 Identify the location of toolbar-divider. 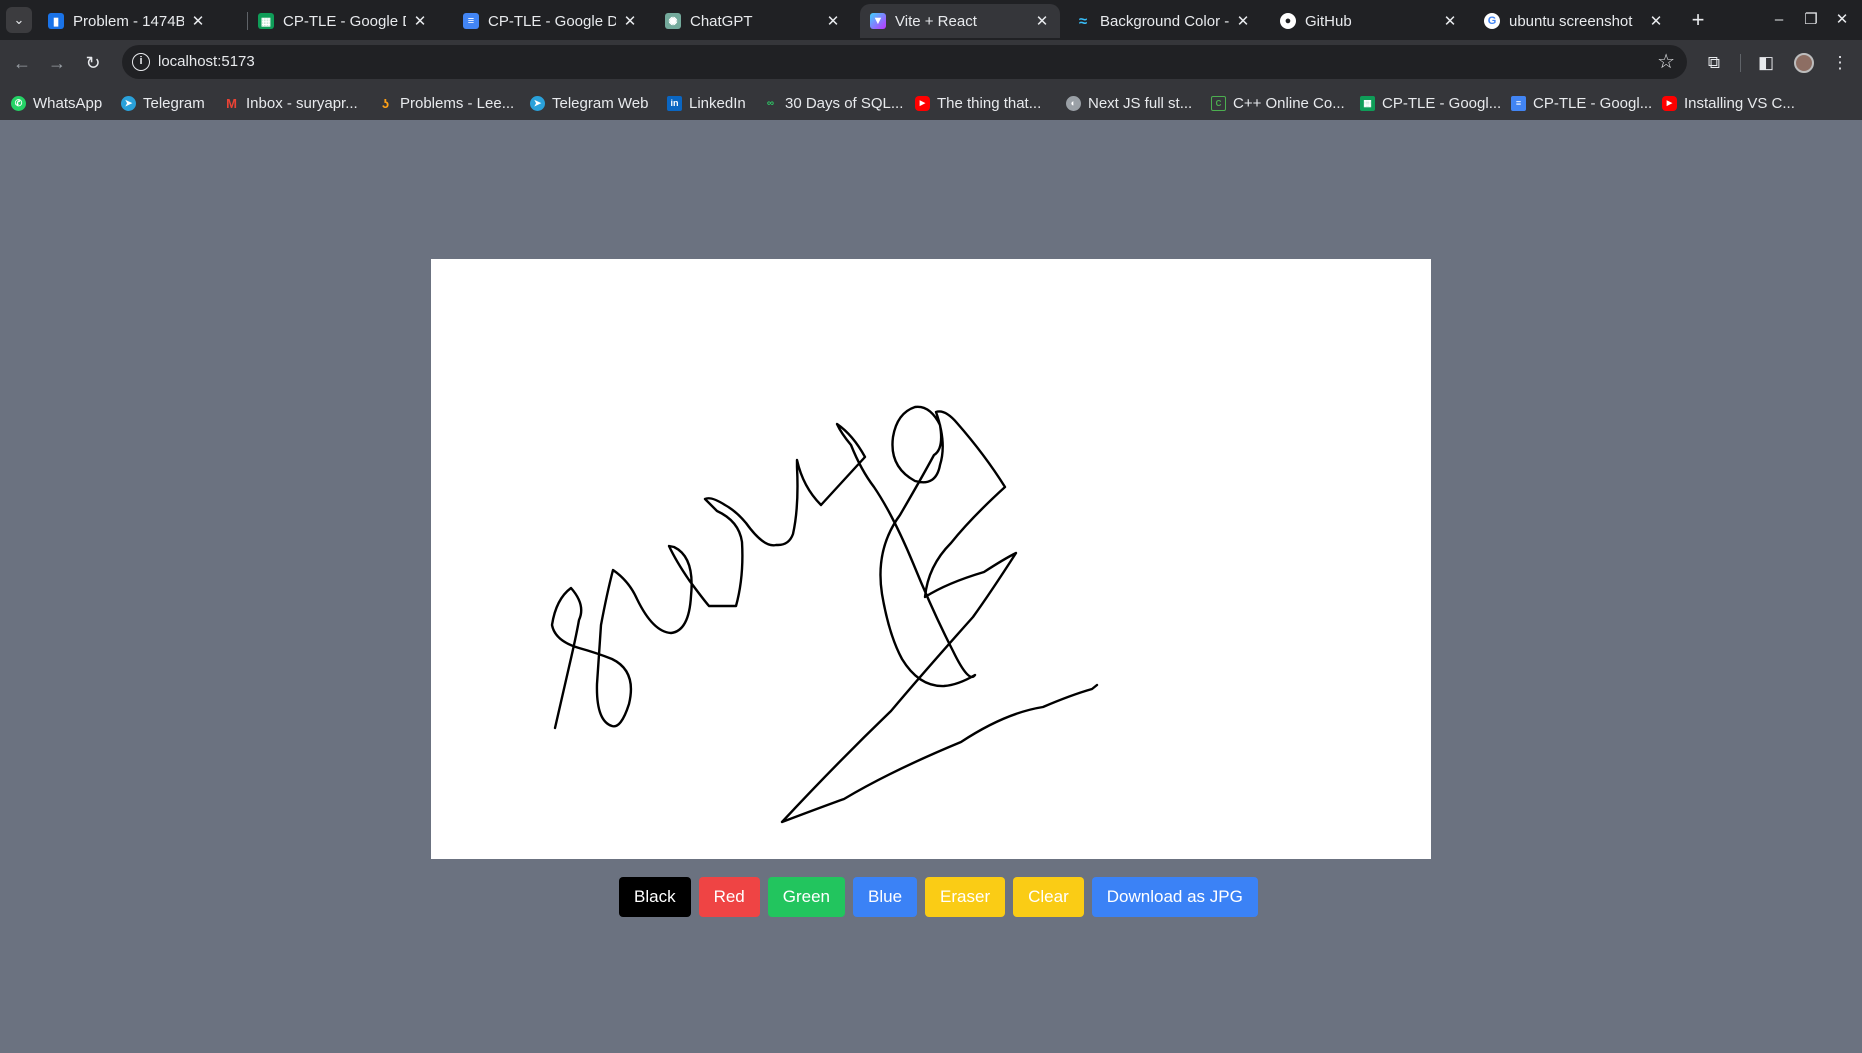
(1740, 63).